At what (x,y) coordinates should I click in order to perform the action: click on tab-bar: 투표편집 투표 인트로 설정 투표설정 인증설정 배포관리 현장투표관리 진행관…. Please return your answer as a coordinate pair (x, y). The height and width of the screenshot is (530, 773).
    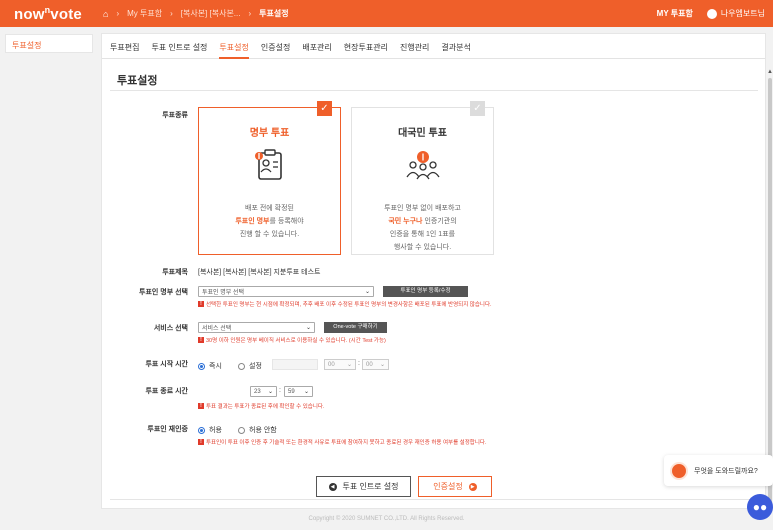
    Looking at the image, I should click on (433, 46).